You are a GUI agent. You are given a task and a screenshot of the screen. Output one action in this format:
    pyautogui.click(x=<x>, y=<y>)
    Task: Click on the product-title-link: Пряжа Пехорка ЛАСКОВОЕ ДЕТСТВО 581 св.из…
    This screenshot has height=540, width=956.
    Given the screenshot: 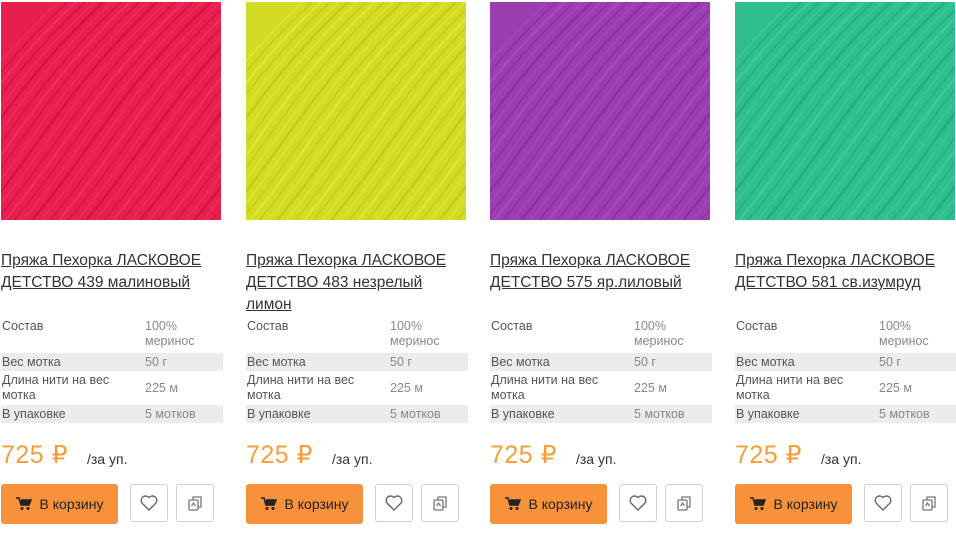 What is the action you would take?
    pyautogui.click(x=845, y=272)
    